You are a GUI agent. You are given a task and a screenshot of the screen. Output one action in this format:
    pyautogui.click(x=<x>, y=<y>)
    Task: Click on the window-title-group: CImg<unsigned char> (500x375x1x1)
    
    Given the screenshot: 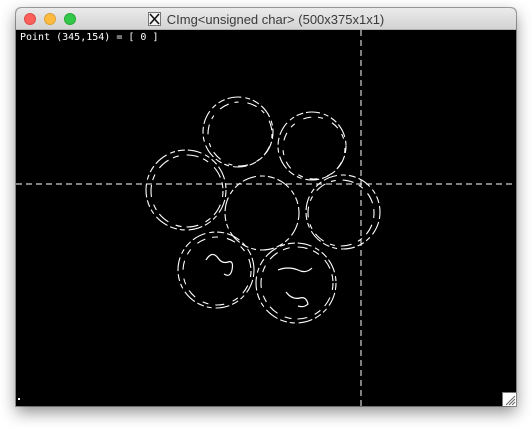 What is the action you would take?
    pyautogui.click(x=266, y=19)
    